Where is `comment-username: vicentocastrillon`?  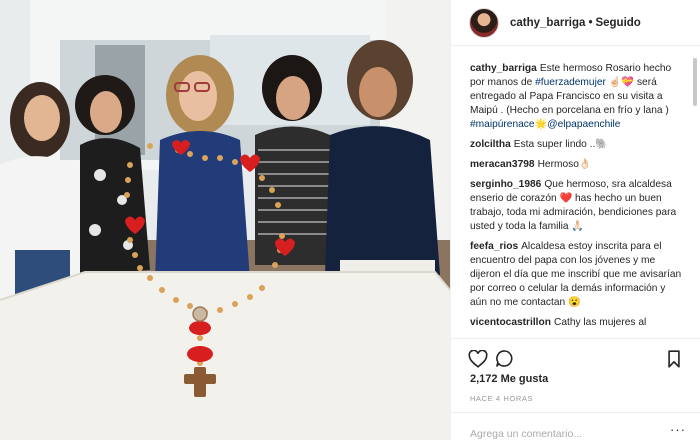
comment-username: vicentocastrillon is located at coordinates (510, 322).